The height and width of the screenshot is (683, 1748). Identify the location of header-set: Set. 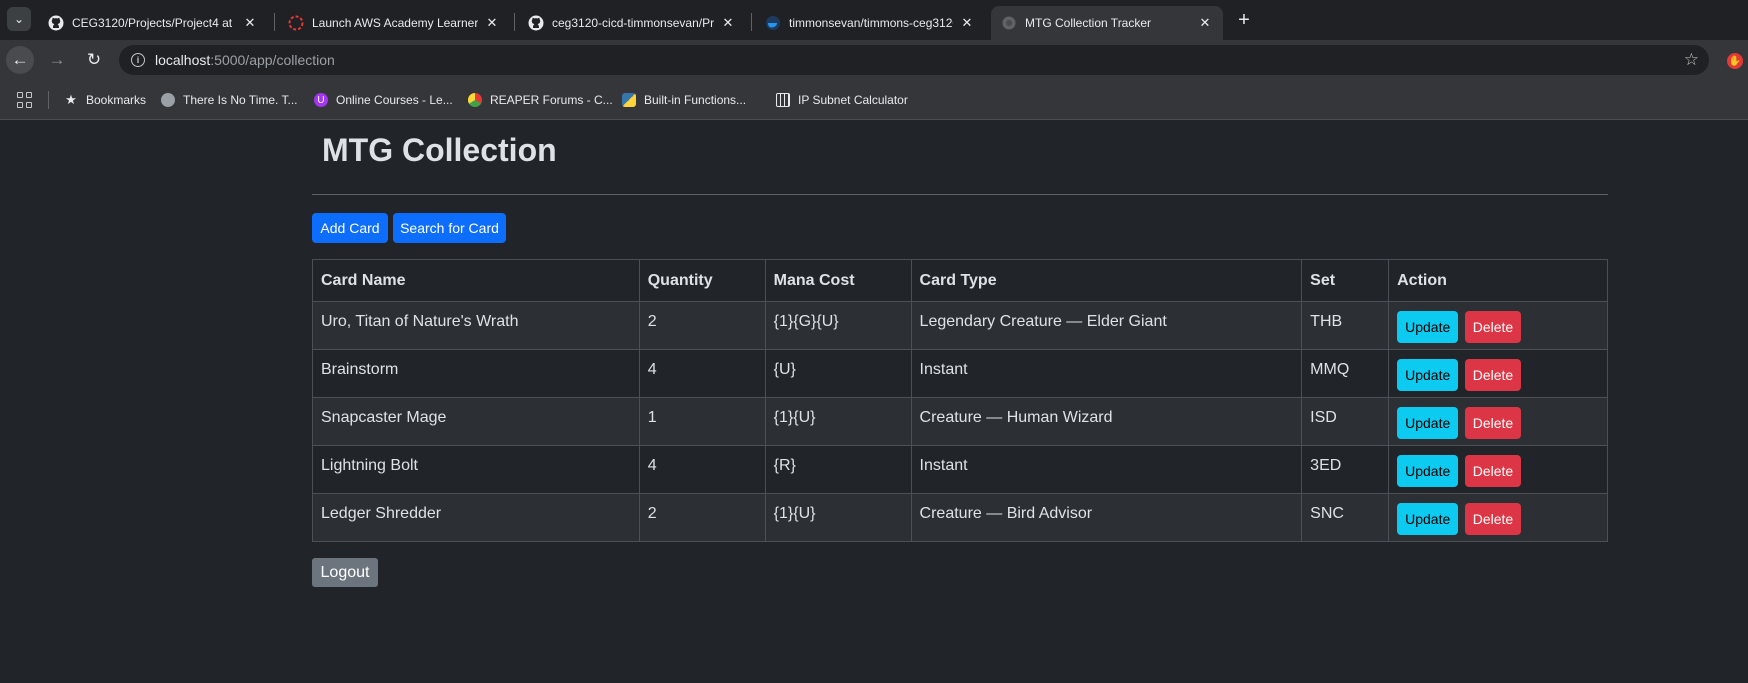
(1345, 280).